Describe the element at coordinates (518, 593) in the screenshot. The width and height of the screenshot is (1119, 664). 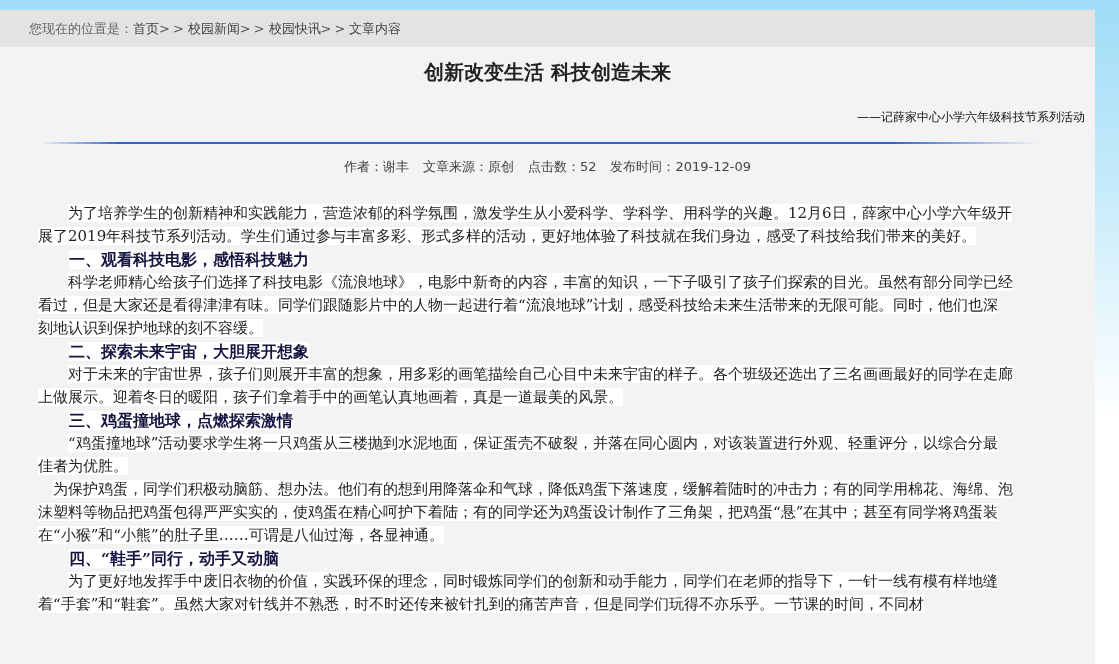
I see `paragraph: 为了更好地发挥手中废旧衣物的价值，实践环保的理念，同时锻炼同学们的创新和动手能力，同学们在老师的指导下，一针一线有模有样地缝着“手套”和“鞋套”。虽然大家对针线并不熟悉，时不时还传来被针扎到的痛苦声音，但是同学们玩得不亦乐乎。一节课的时间，不同材` at that location.